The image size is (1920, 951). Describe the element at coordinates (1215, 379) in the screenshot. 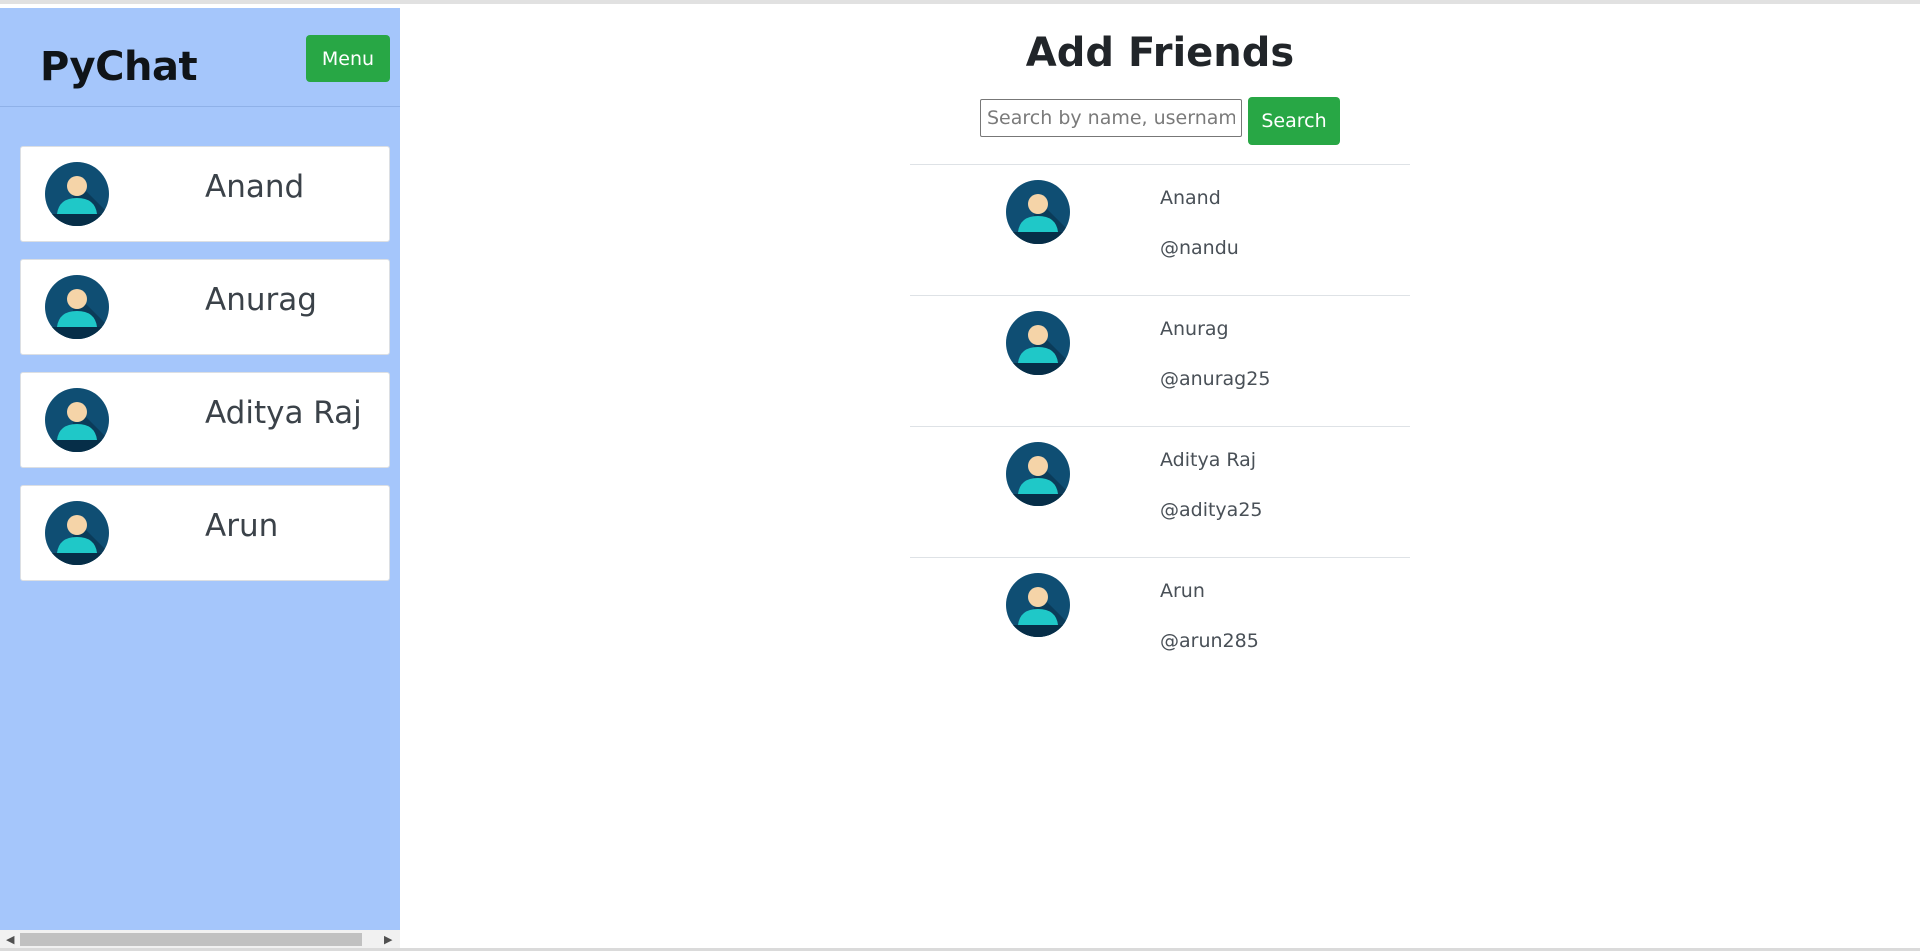

I see `result-username: @anurag25` at that location.